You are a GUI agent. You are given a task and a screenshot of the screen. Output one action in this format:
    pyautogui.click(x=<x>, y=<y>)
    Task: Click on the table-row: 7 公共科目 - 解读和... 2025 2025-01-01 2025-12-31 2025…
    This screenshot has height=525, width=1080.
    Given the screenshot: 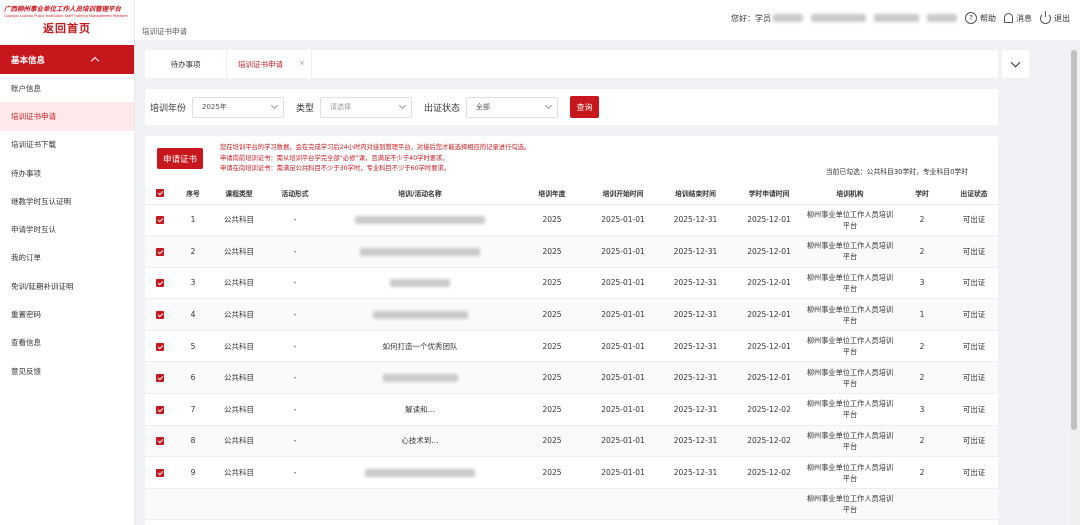 What is the action you would take?
    pyautogui.click(x=571, y=409)
    